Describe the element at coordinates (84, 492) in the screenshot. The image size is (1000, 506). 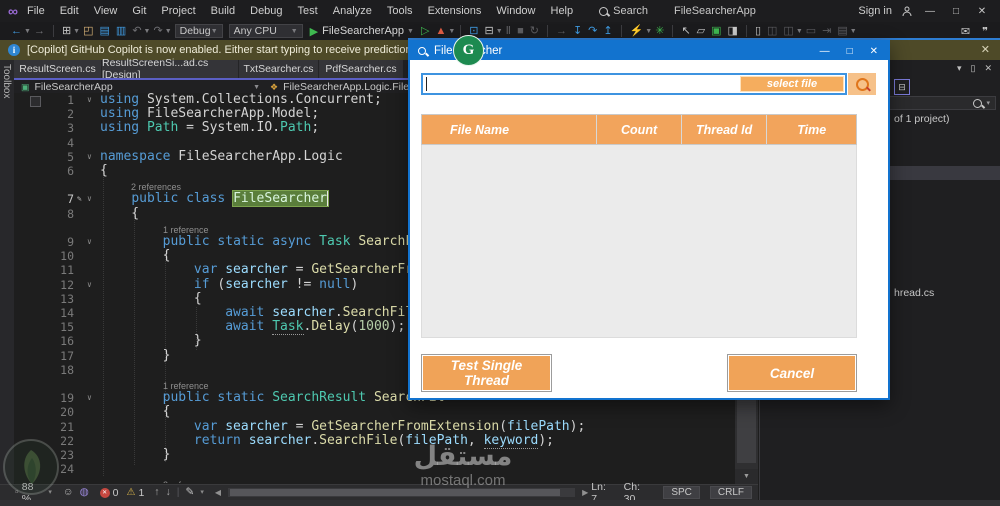
I see `notifications-icon: ◍` at that location.